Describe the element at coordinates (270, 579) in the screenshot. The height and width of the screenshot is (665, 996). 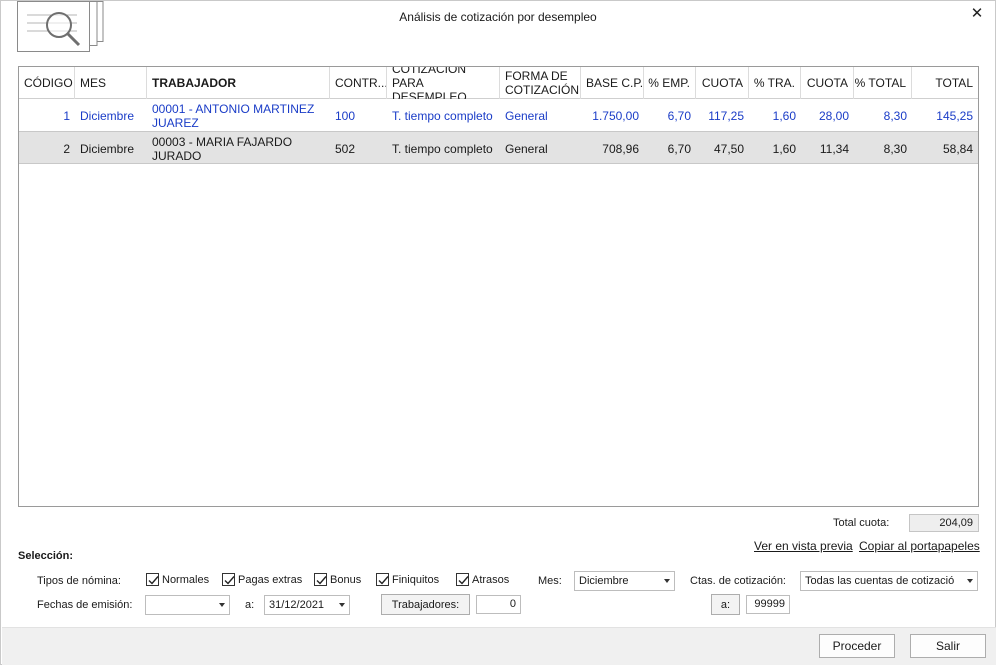
I see `checkbox-label: Pagas extras` at that location.